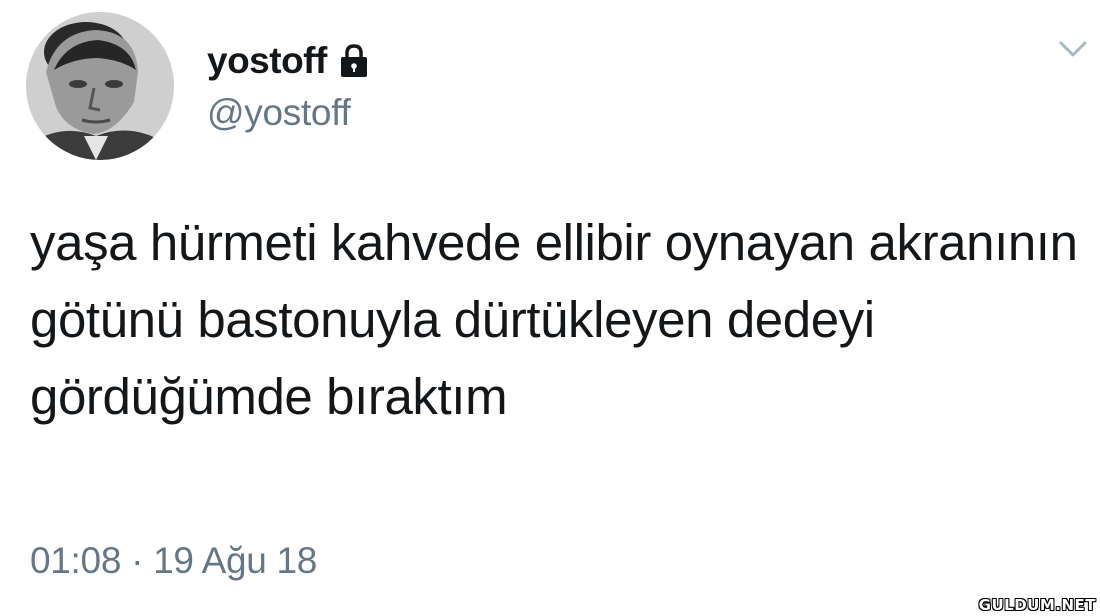 Image resolution: width=1100 pixels, height=616 pixels. Describe the element at coordinates (354, 61) in the screenshot. I see `lock-icon` at that location.